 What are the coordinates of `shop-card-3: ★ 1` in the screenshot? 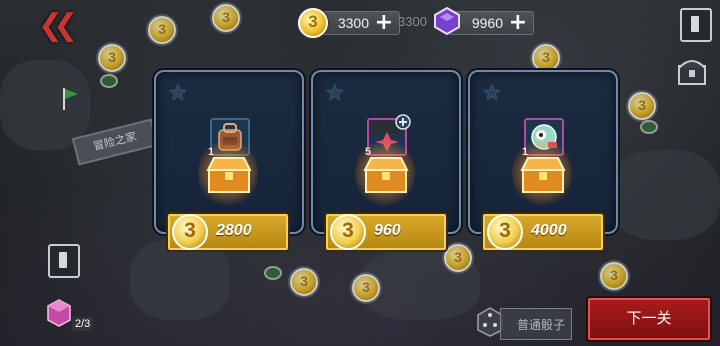 It's located at (543, 152).